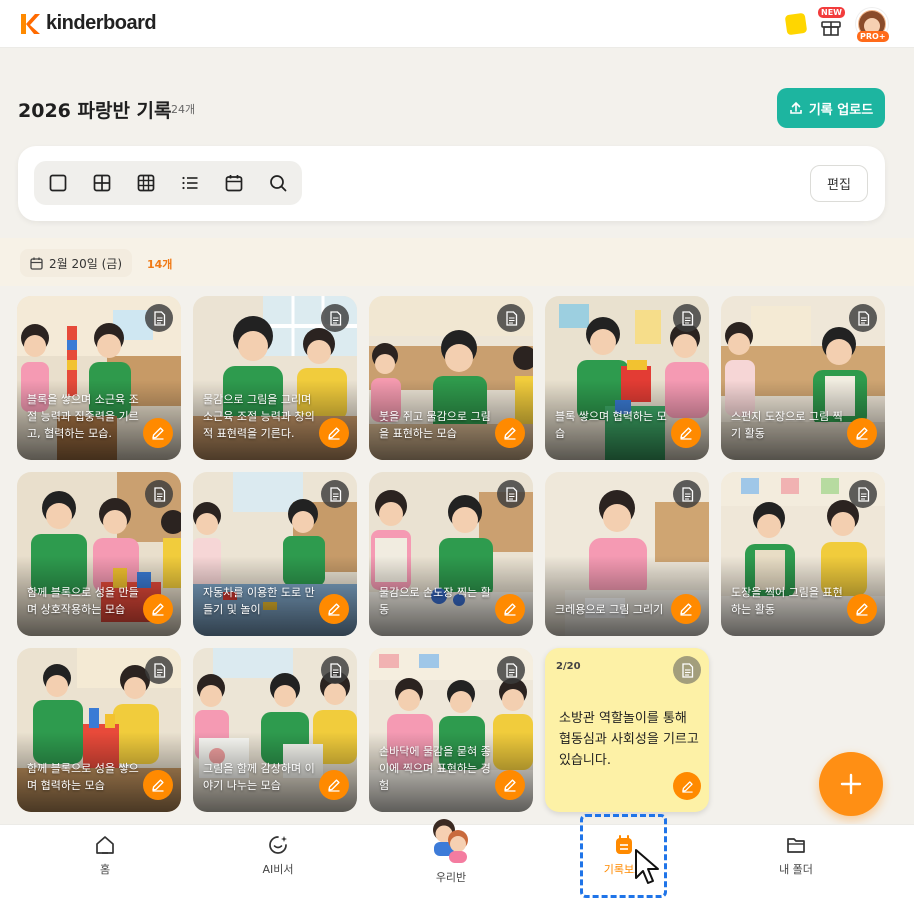  What do you see at coordinates (101, 23) in the screenshot?
I see `app-name: kinderboard` at bounding box center [101, 23].